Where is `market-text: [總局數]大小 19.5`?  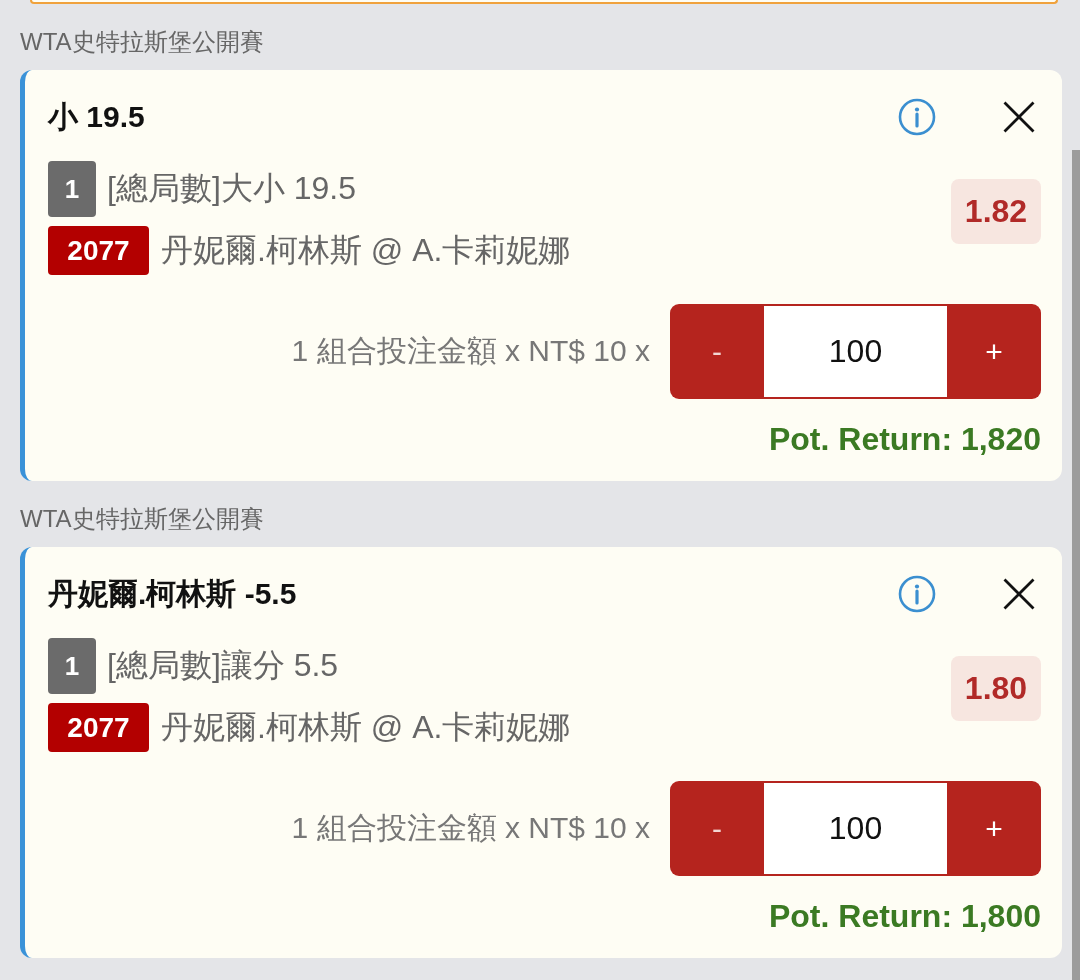
market-text: [總局數]大小 19.5 is located at coordinates (231, 188).